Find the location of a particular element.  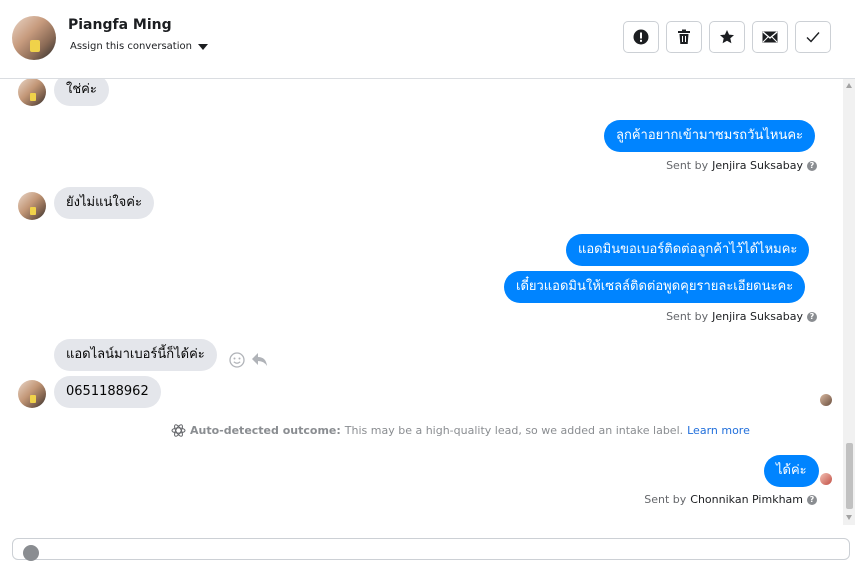

mark-spam-button is located at coordinates (641, 37).